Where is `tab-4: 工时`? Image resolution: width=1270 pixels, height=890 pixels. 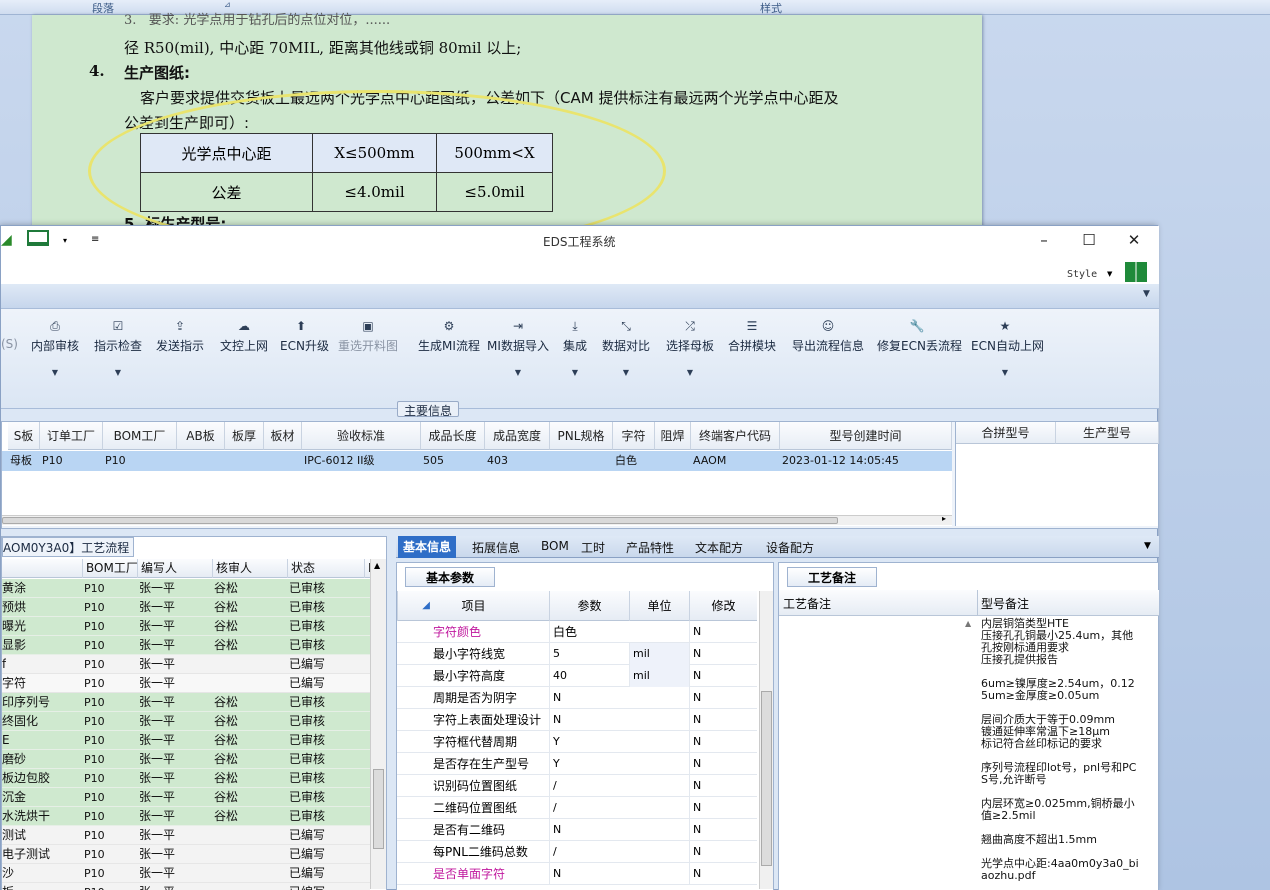
tab-4: 工时 is located at coordinates (593, 547).